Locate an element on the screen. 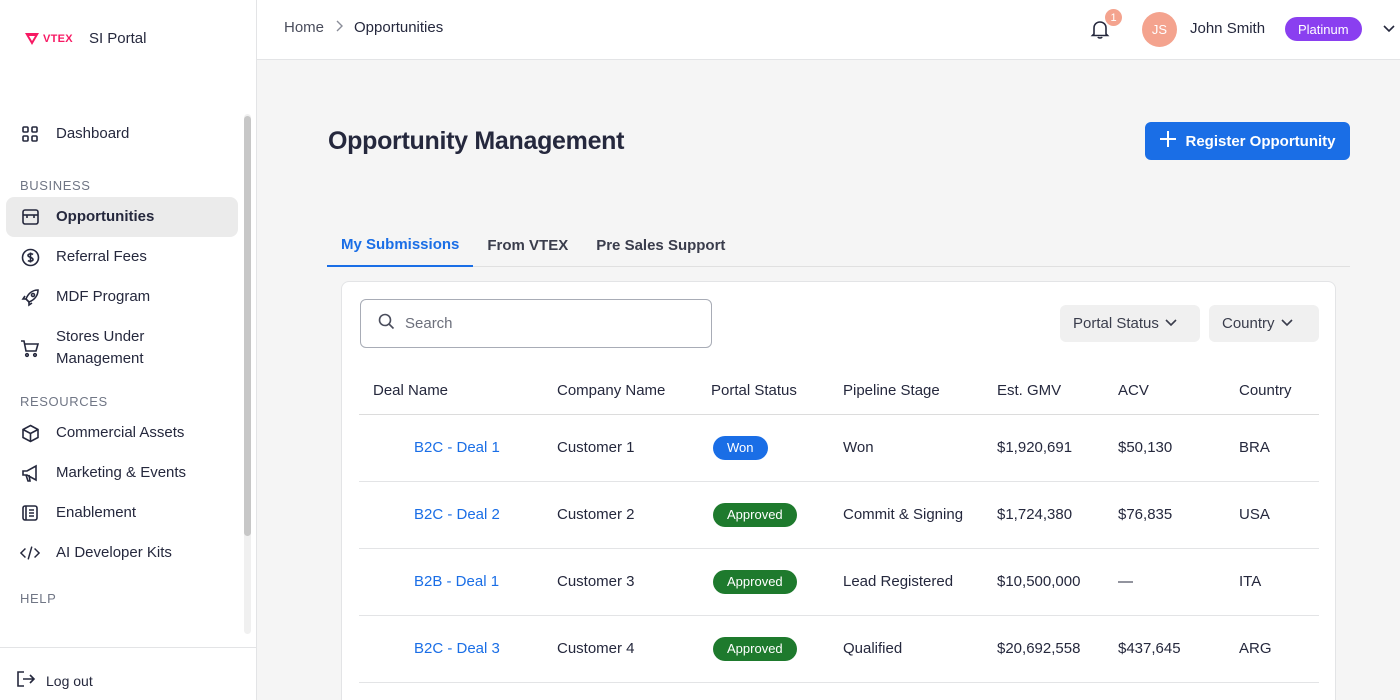 The width and height of the screenshot is (1400, 700). sidebar-item-label: Commercial Assets is located at coordinates (120, 432).